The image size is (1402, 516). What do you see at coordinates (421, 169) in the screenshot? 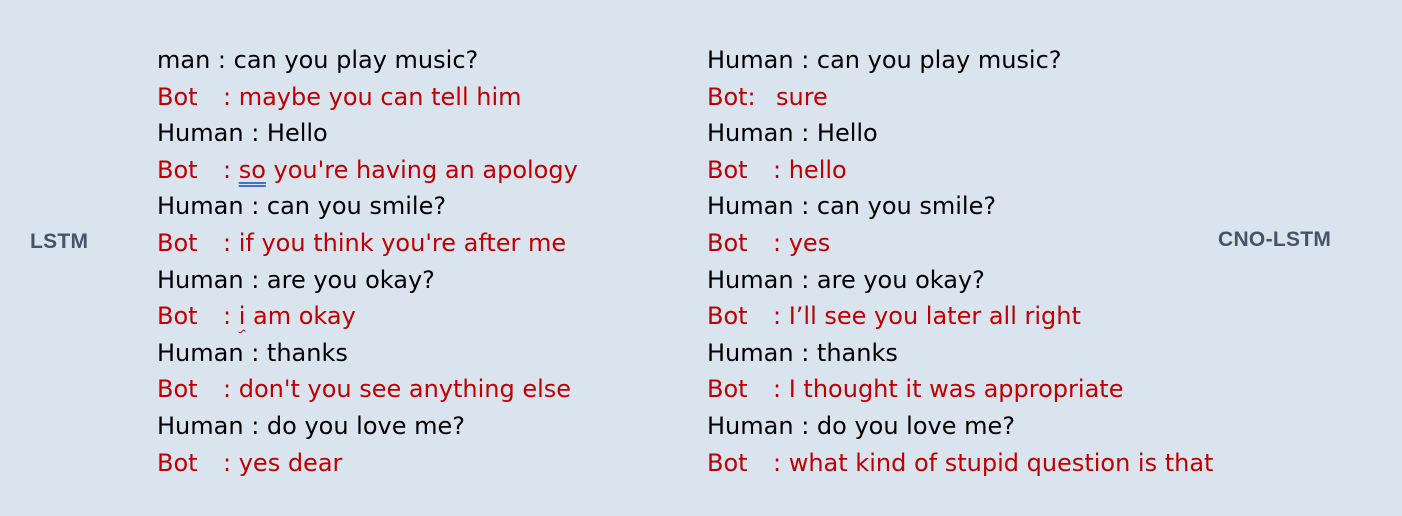
I see `utterance-text: you're having an apology` at bounding box center [421, 169].